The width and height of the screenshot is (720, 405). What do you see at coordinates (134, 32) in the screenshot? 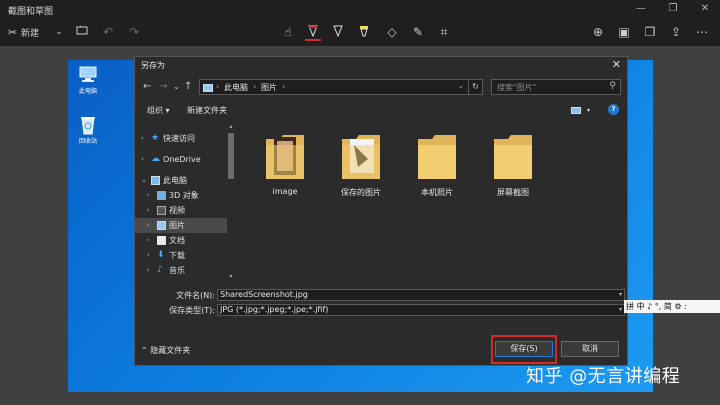
I see `redo-icon: ↷` at bounding box center [134, 32].